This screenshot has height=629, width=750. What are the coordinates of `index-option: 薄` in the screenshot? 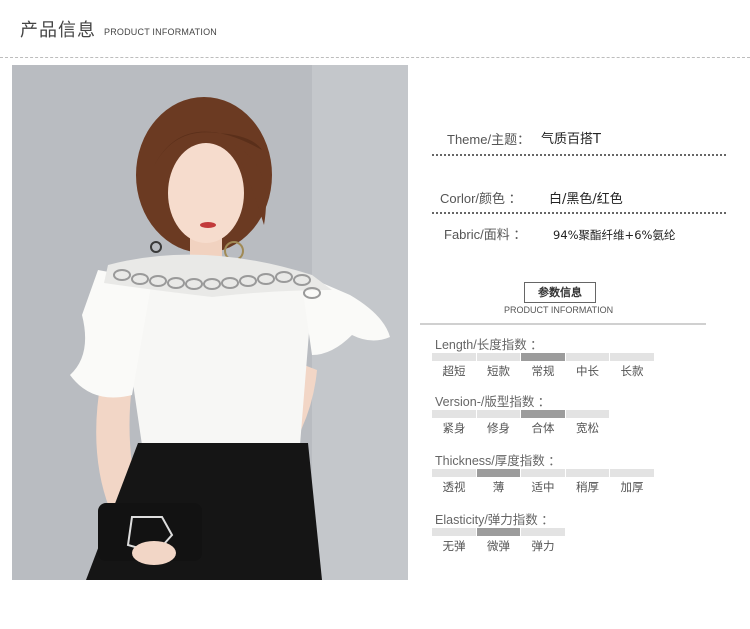 It's located at (498, 487).